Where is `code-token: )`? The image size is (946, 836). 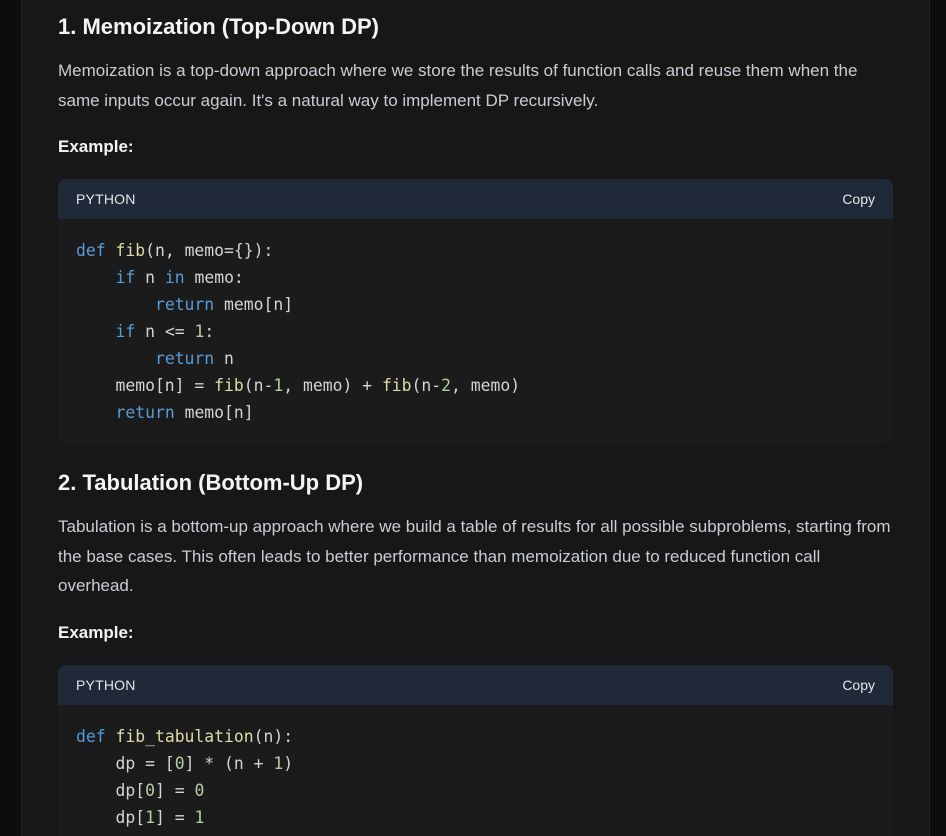
code-token: ) is located at coordinates (288, 763).